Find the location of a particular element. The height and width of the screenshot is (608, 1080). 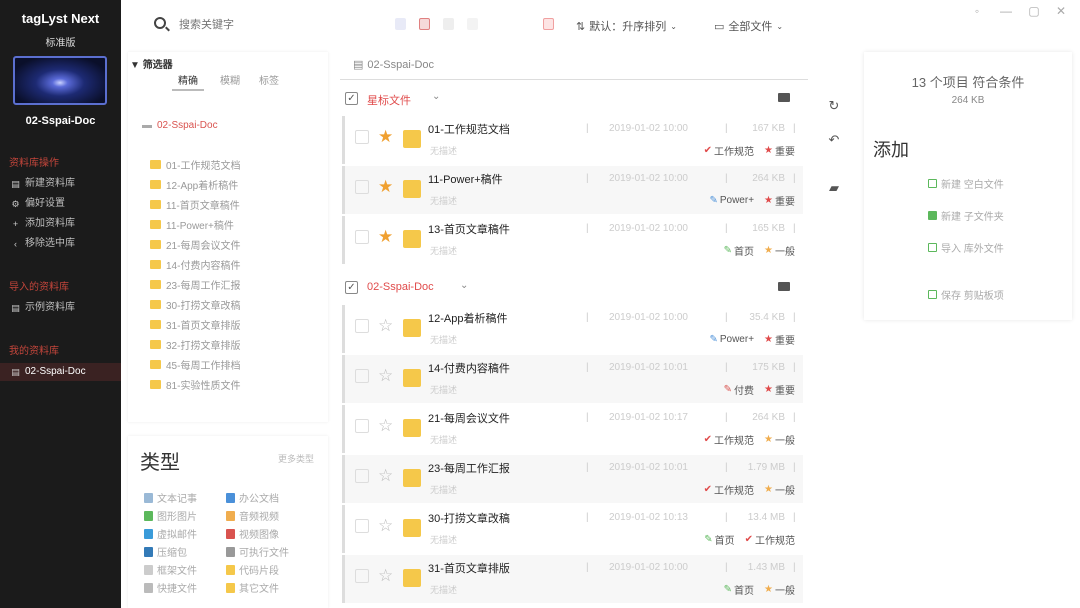

tree-folder-item: 23-每周工作汇报 is located at coordinates (195, 284).